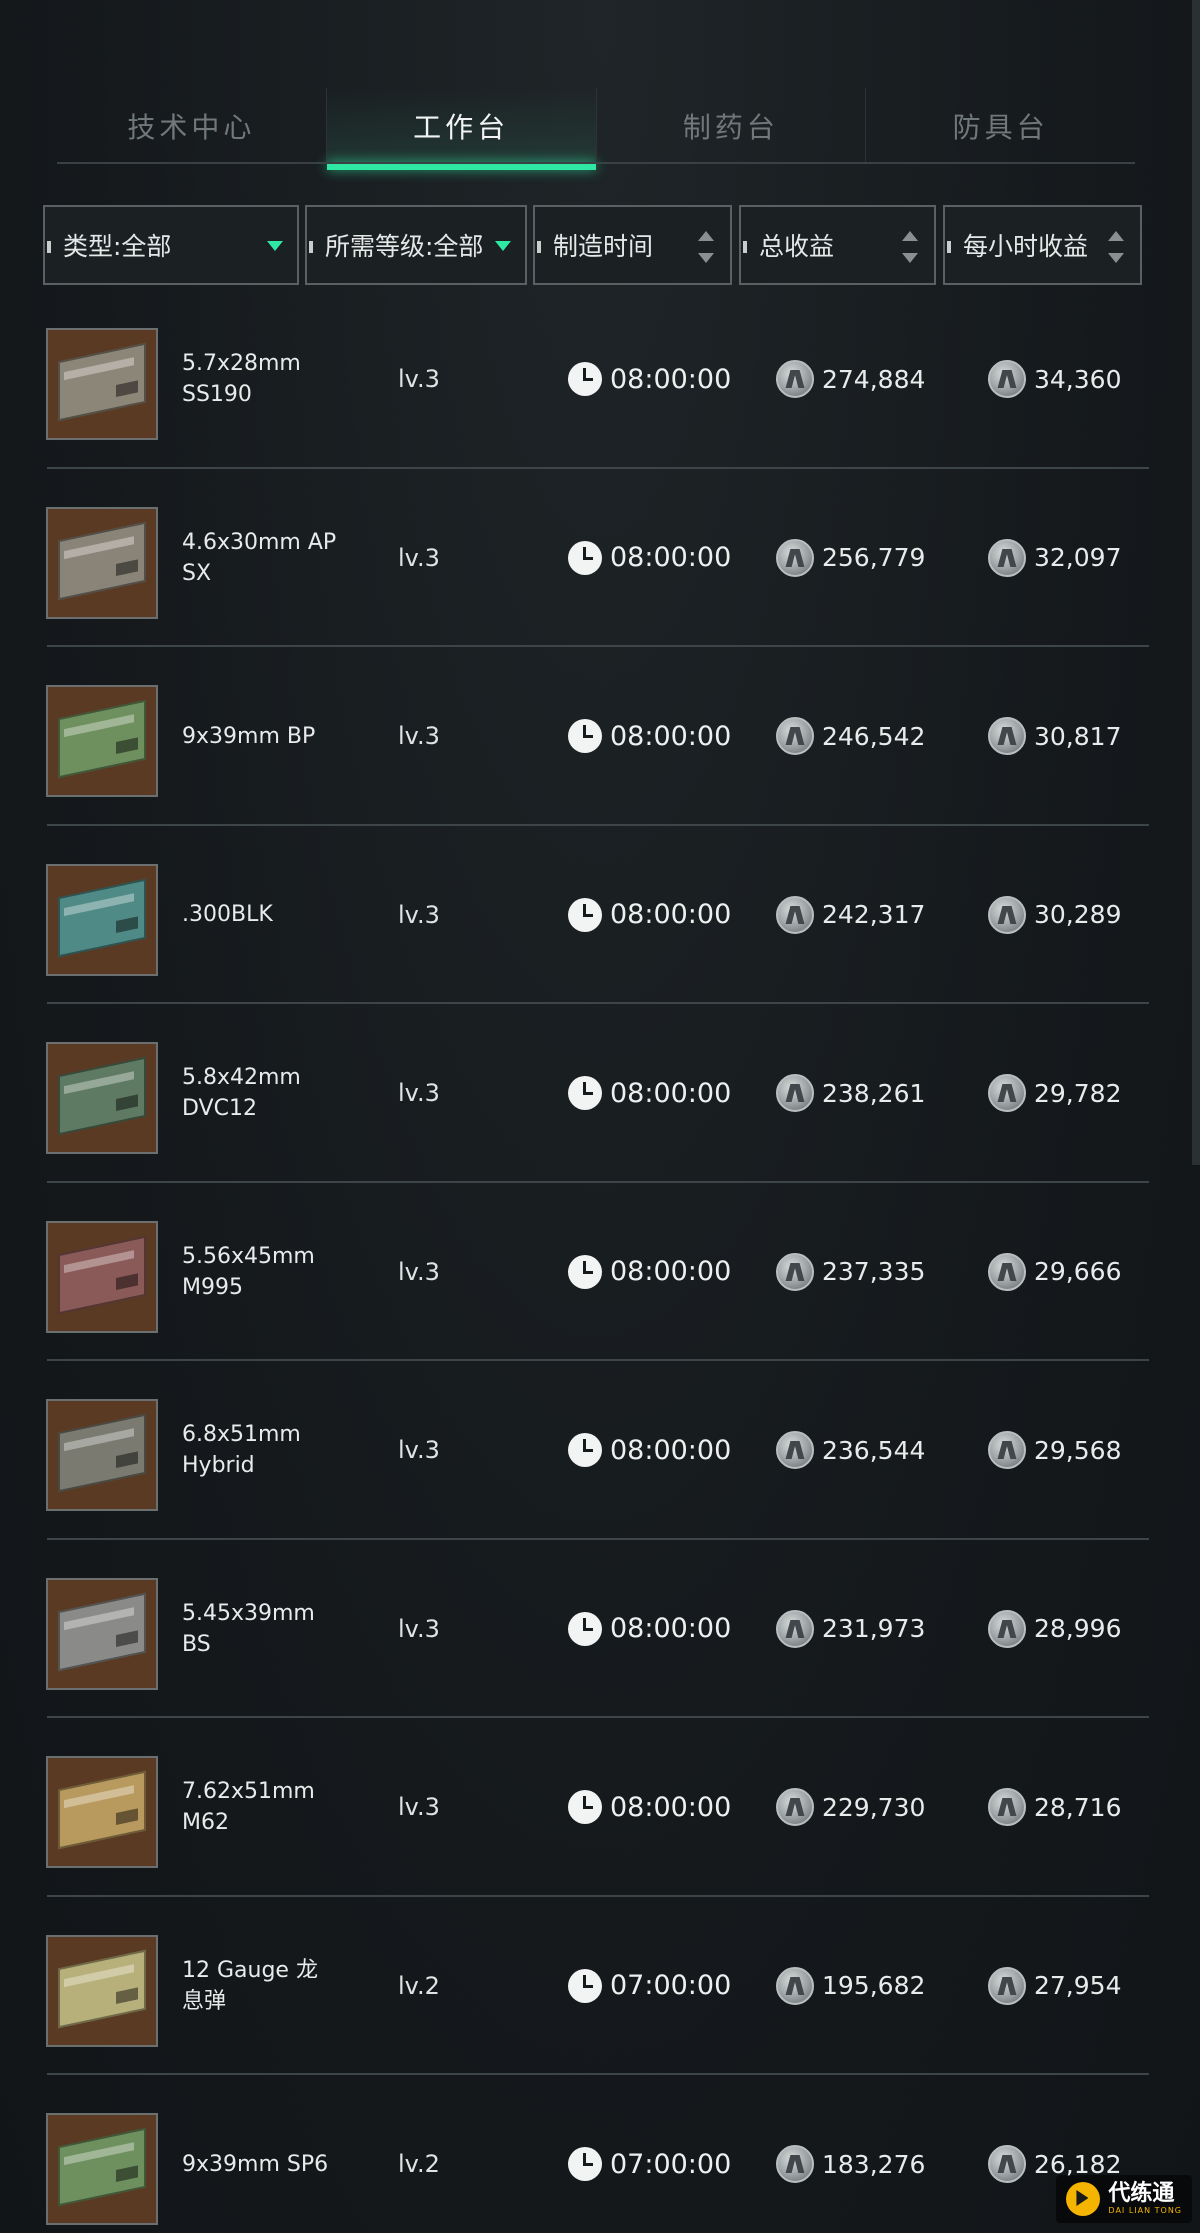 This screenshot has height=2233, width=1200. I want to click on total-profit-value: 246,542, so click(874, 736).